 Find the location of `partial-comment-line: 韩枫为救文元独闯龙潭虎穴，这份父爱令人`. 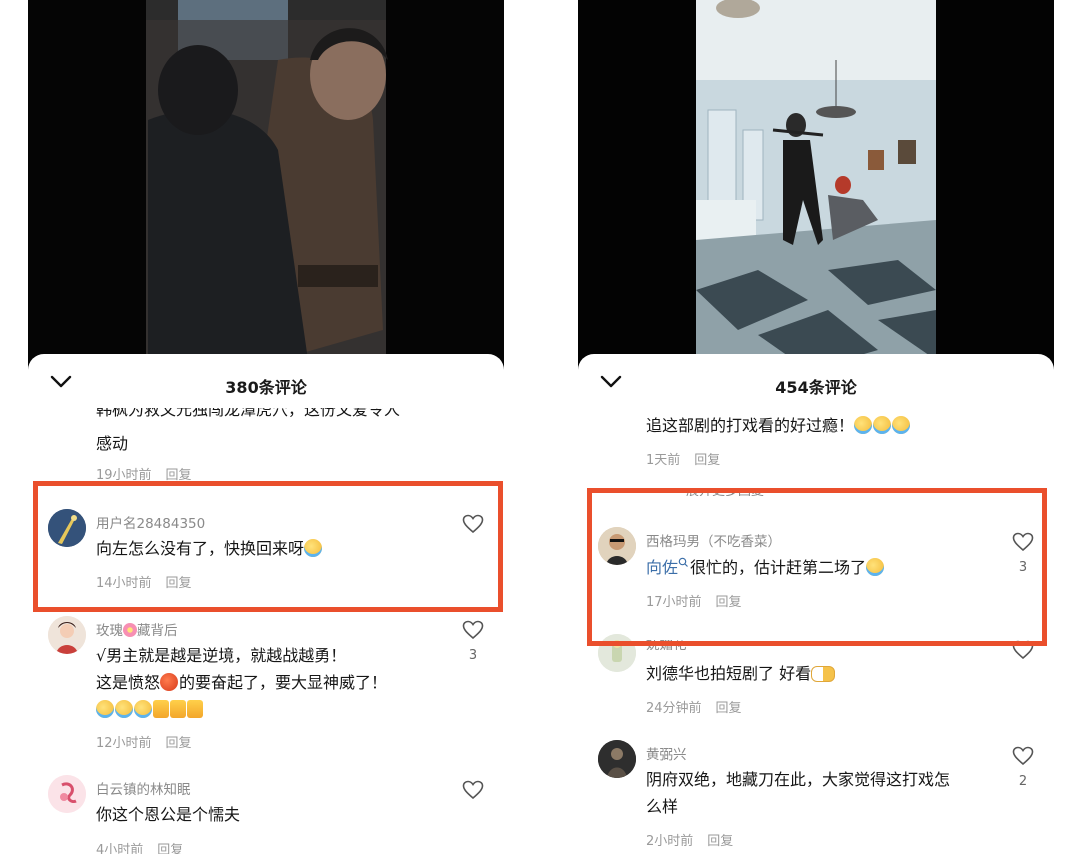

partial-comment-line: 韩枫为救文元独闯龙潭虎穴，这份父爱令人 is located at coordinates (286, 416).